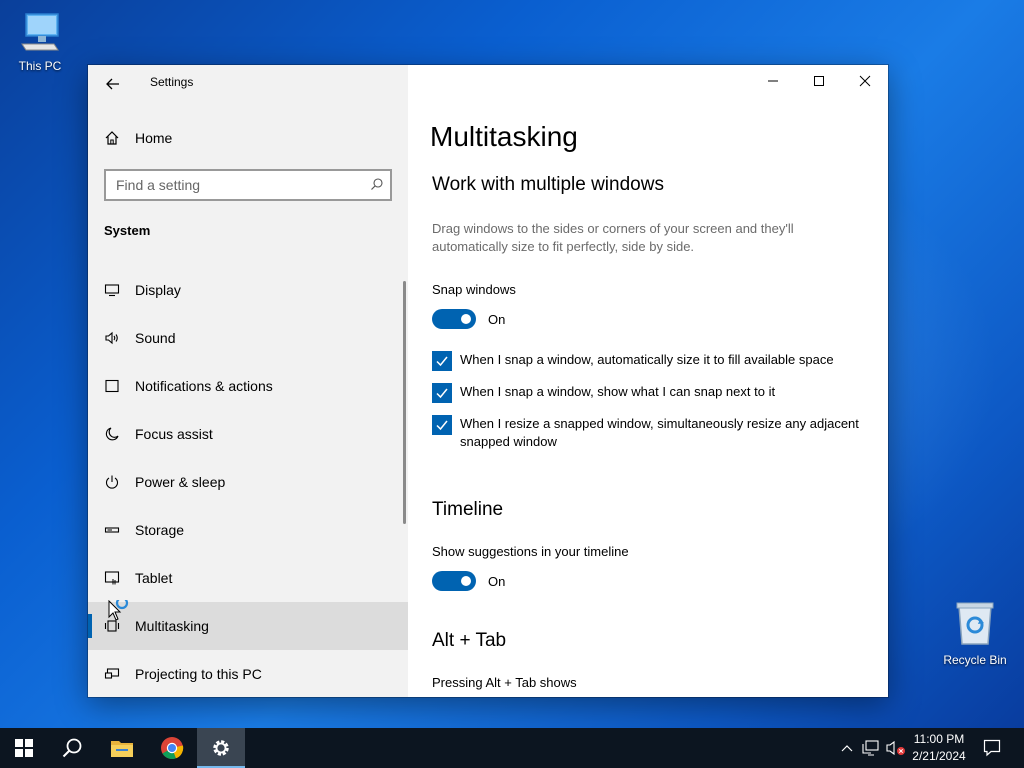  Describe the element at coordinates (154, 138) in the screenshot. I see `sidebar-item-label: Home` at that location.